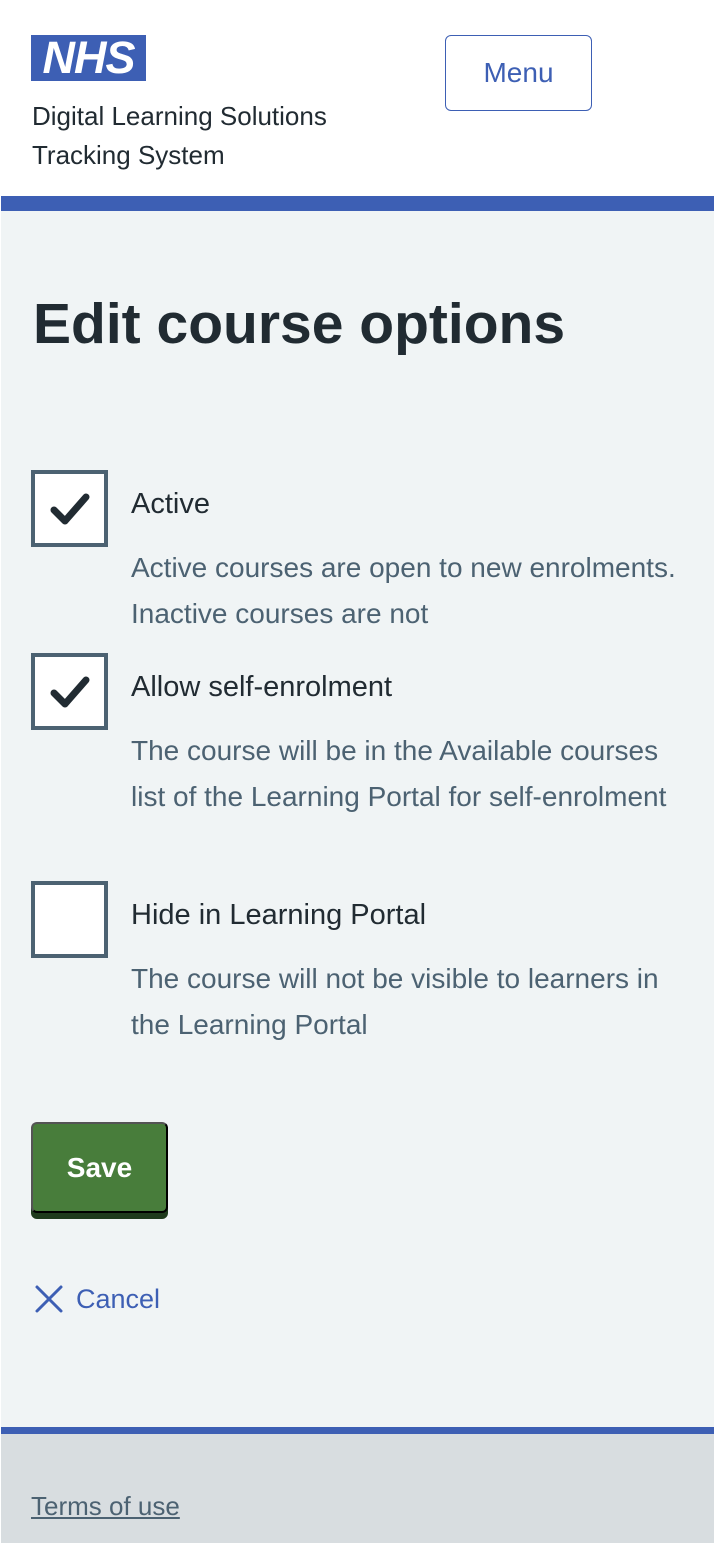  I want to click on self-enrolment-checkbox, so click(69, 691).